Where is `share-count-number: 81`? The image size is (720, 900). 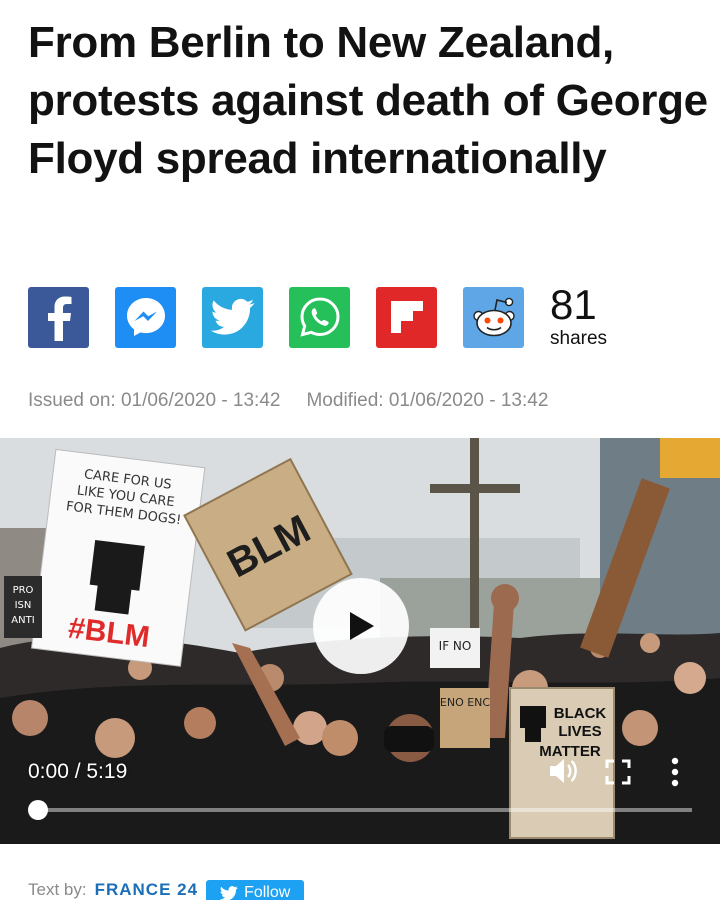 share-count-number: 81 is located at coordinates (573, 304).